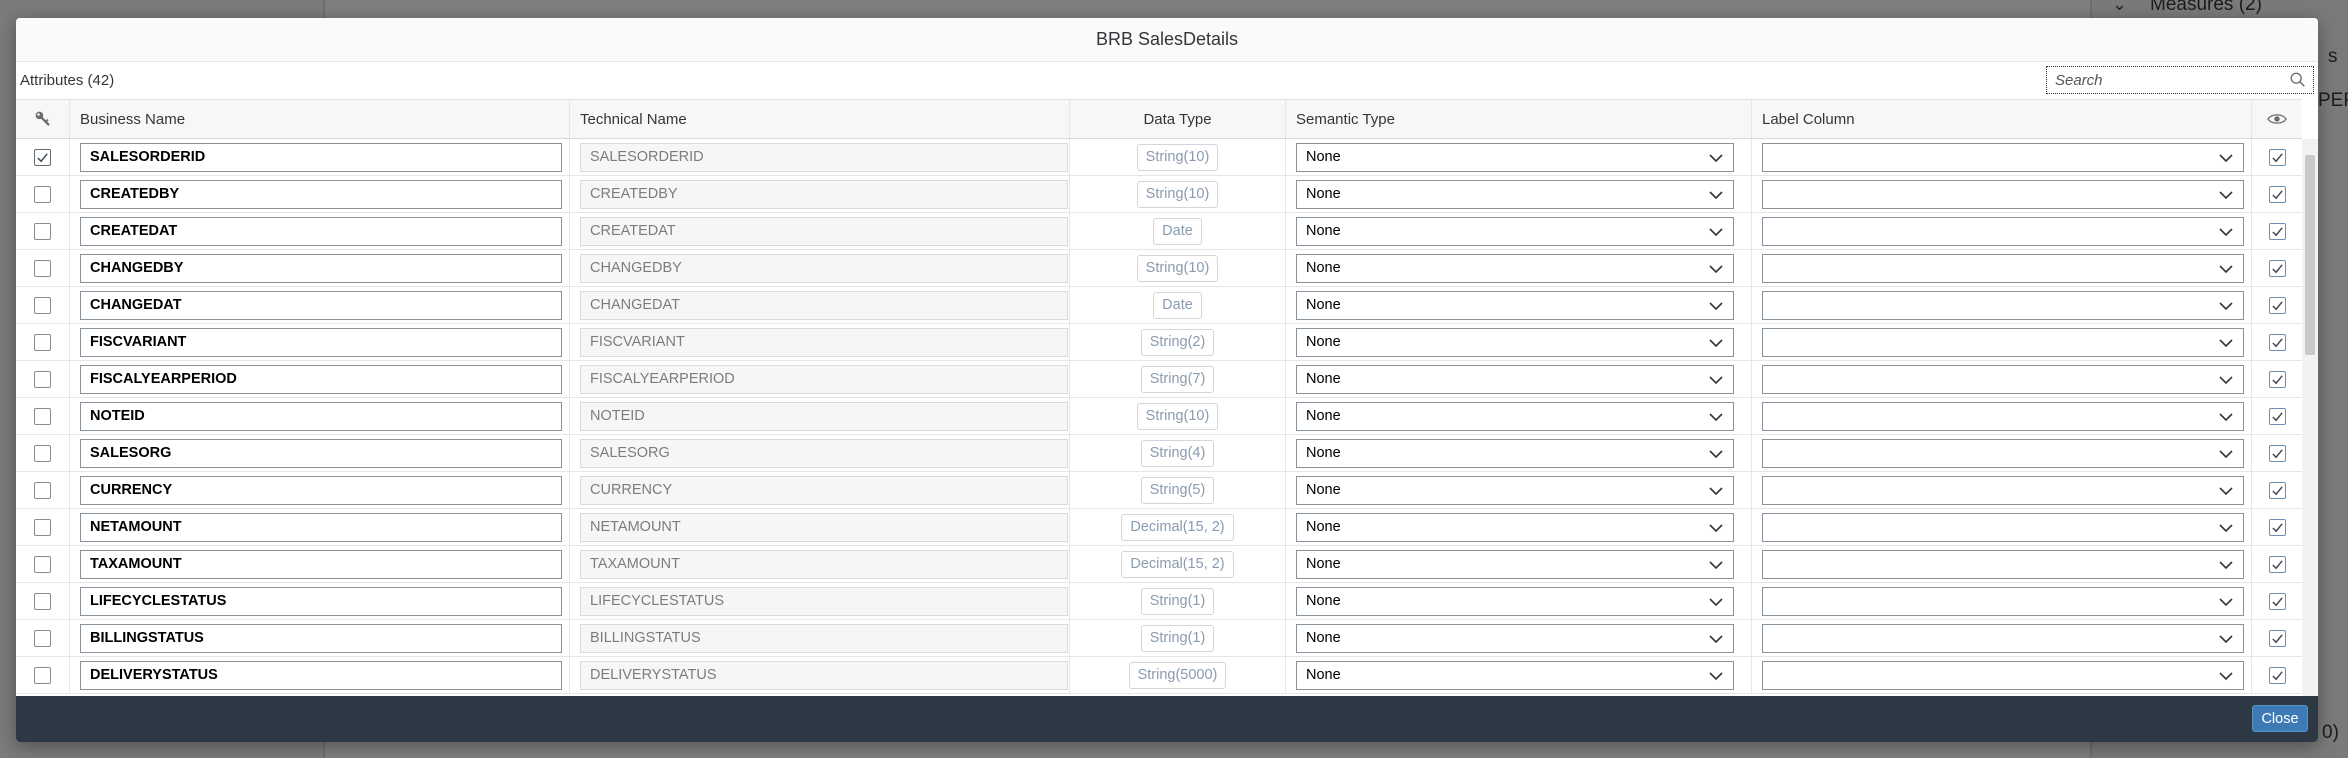 The height and width of the screenshot is (758, 2348). Describe the element at coordinates (321, 564) in the screenshot. I see `business-name-input: TAXAMOUNT` at that location.